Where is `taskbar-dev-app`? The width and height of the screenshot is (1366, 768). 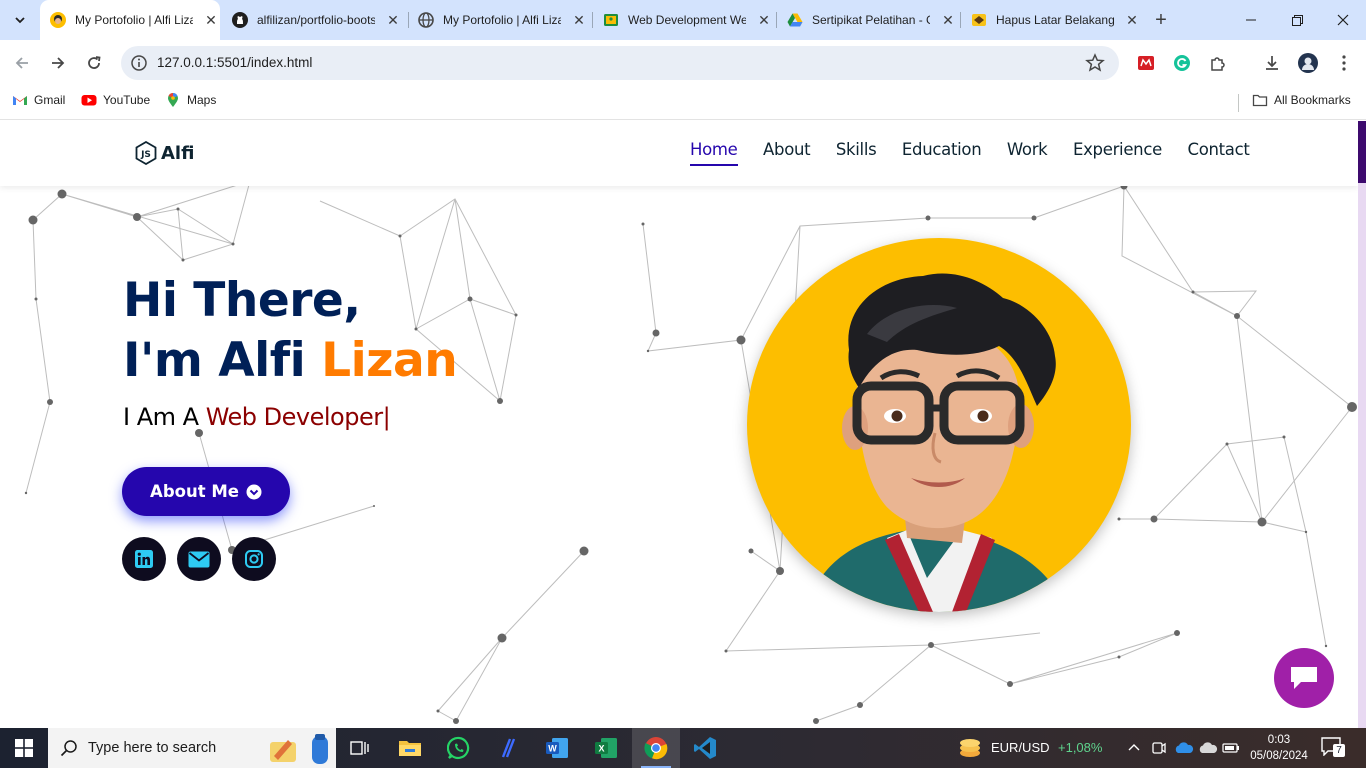 taskbar-dev-app is located at coordinates (508, 748).